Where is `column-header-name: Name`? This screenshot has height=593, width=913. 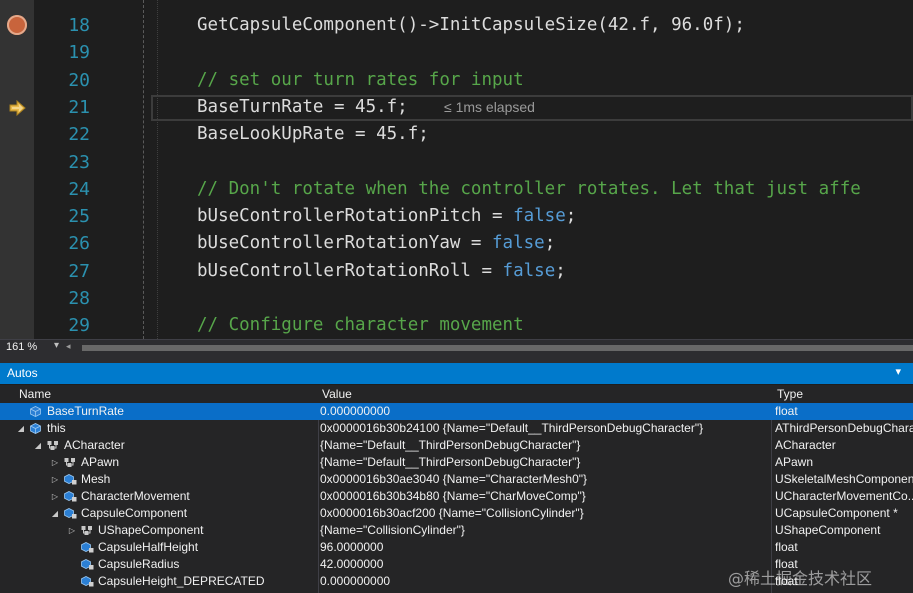
column-header-name: Name is located at coordinates (35, 394).